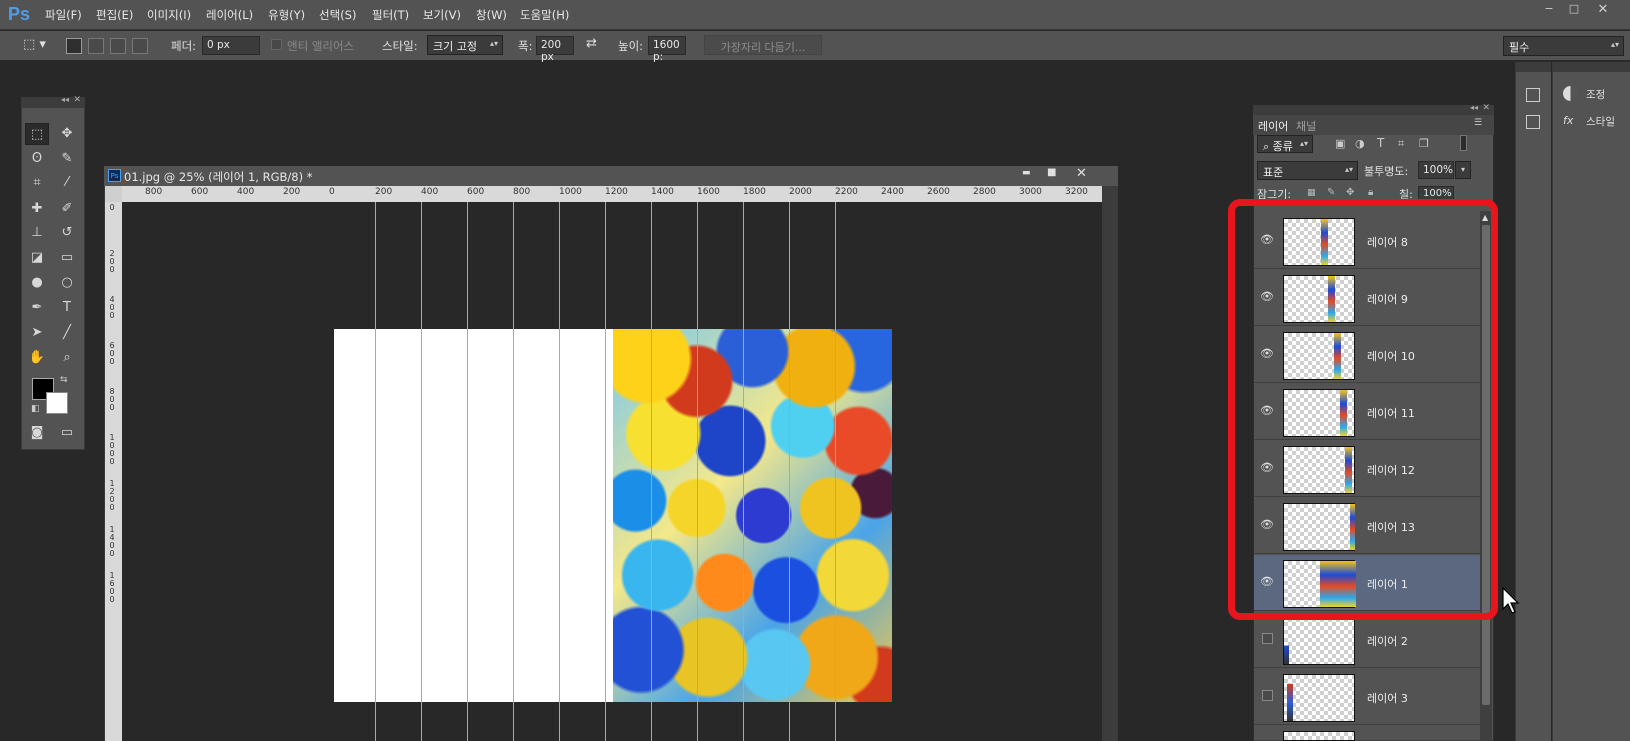 The image size is (1630, 741). Describe the element at coordinates (1367, 733) in the screenshot. I see `layer-row` at that location.